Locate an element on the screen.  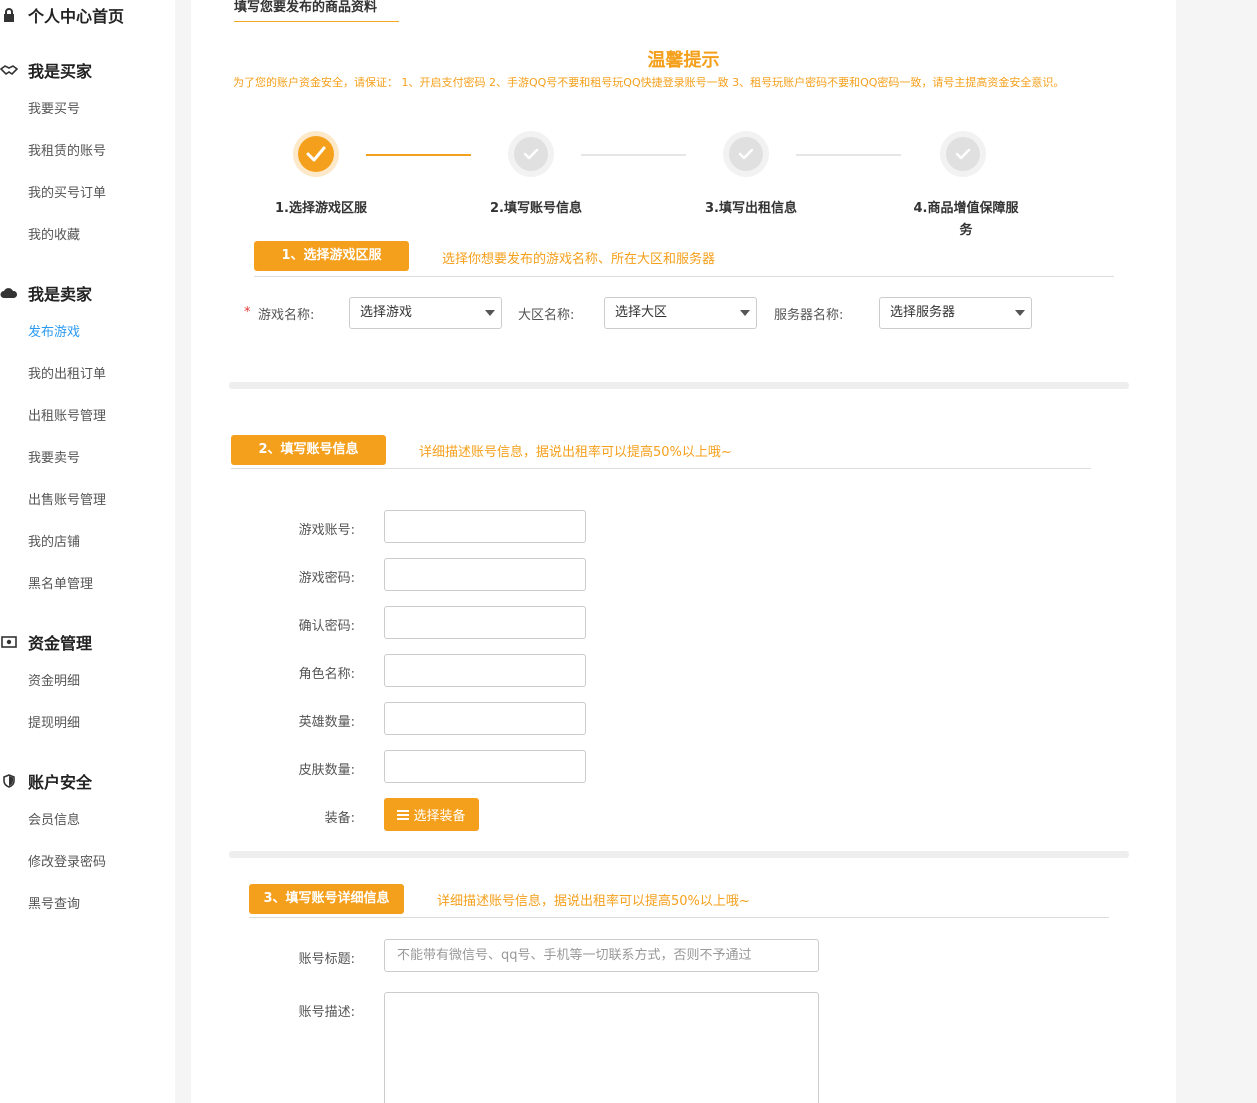
section-1-header: 1、选择游戏区服 is located at coordinates (331, 256).